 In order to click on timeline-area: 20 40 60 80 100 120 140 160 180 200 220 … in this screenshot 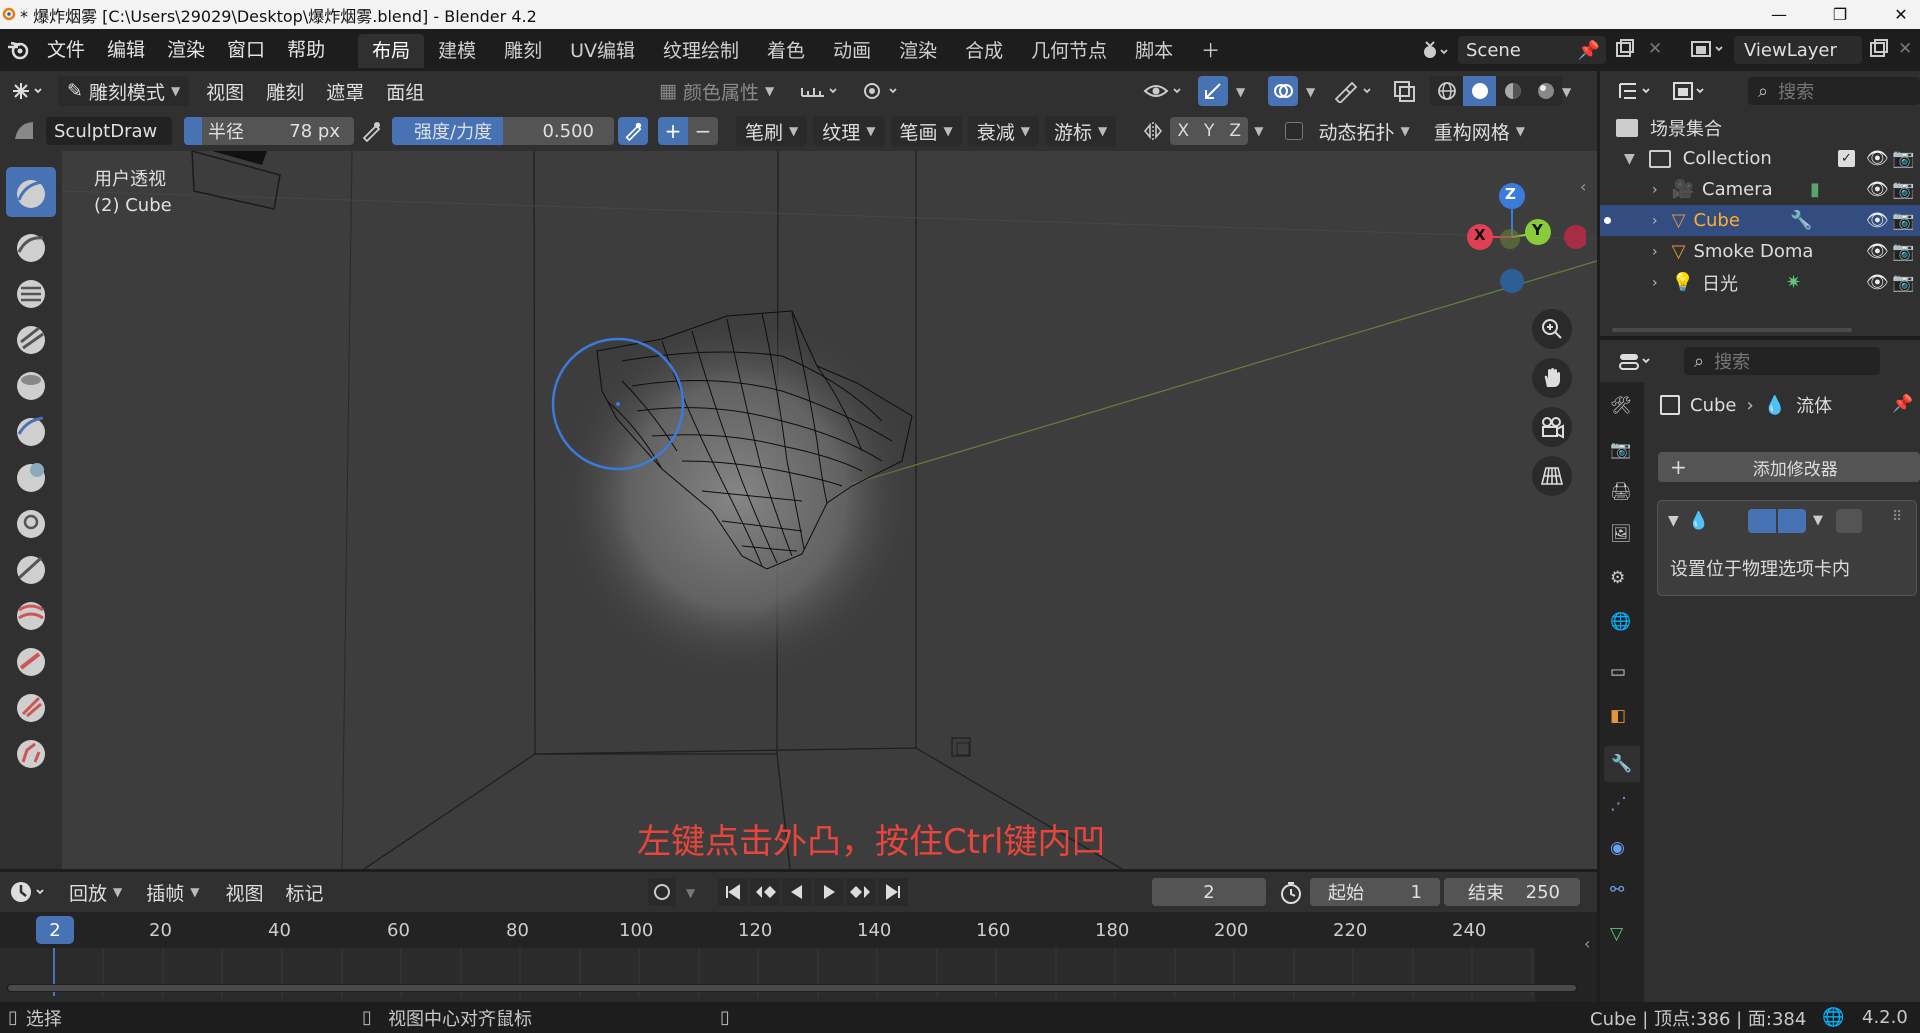, I will do `click(798, 957)`.